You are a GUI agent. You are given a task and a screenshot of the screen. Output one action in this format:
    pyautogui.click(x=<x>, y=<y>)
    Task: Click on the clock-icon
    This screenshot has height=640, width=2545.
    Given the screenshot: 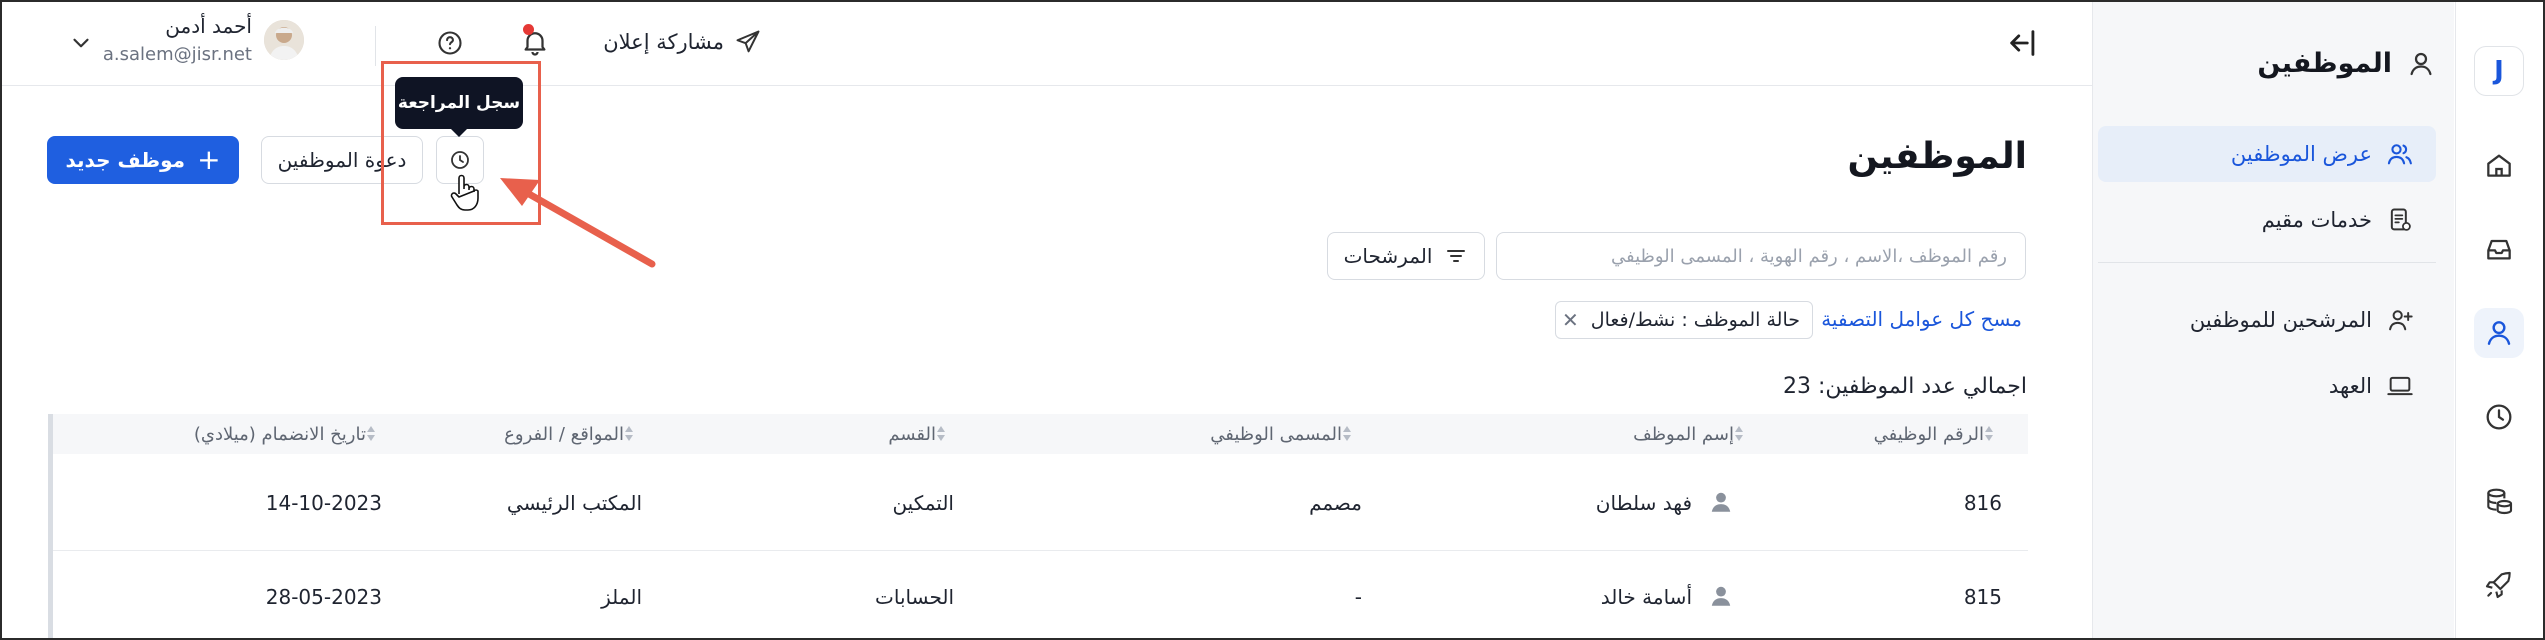 What is the action you would take?
    pyautogui.click(x=2499, y=417)
    